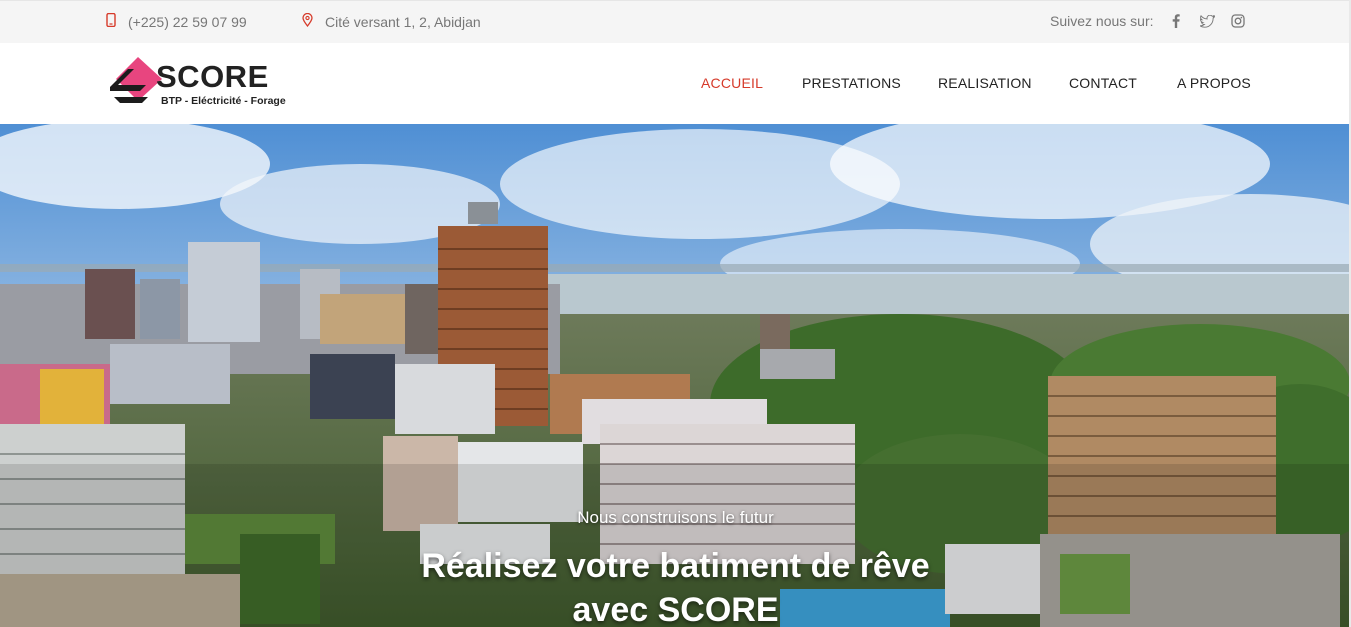 This screenshot has width=1351, height=627. What do you see at coordinates (111, 21) in the screenshot?
I see `mobile-phone-icon` at bounding box center [111, 21].